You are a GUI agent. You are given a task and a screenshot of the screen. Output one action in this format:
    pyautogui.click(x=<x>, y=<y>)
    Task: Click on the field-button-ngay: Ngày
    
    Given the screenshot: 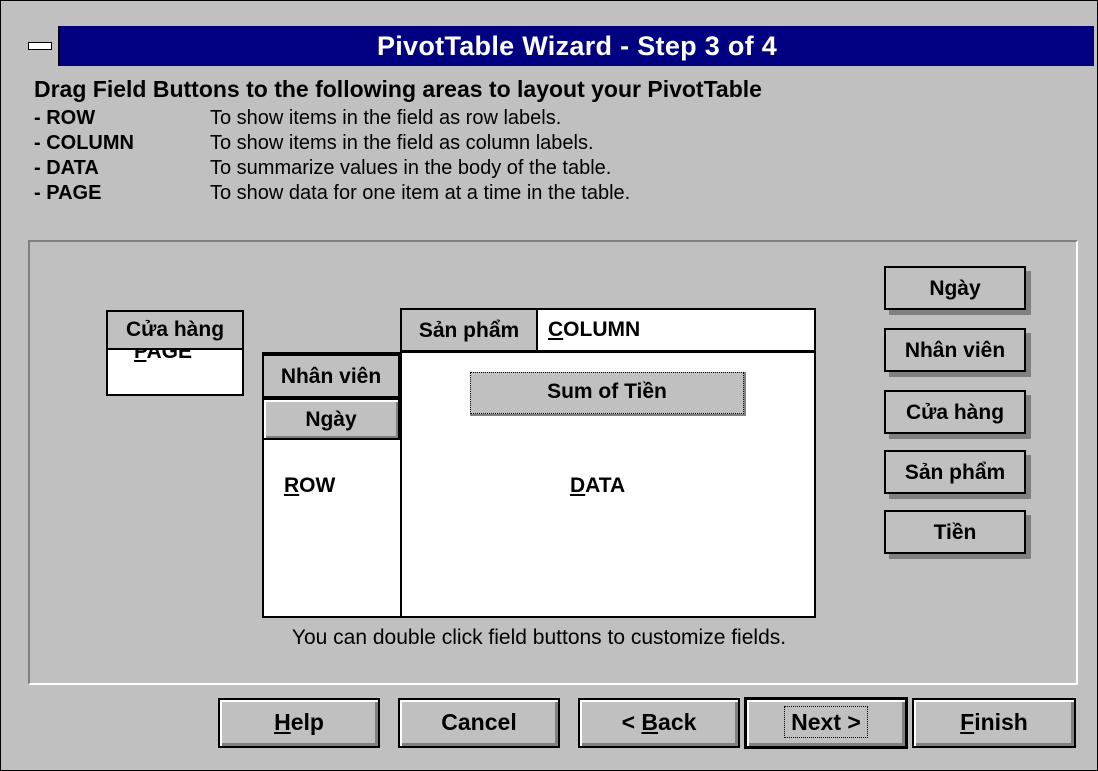 What is the action you would take?
    pyautogui.click(x=955, y=288)
    